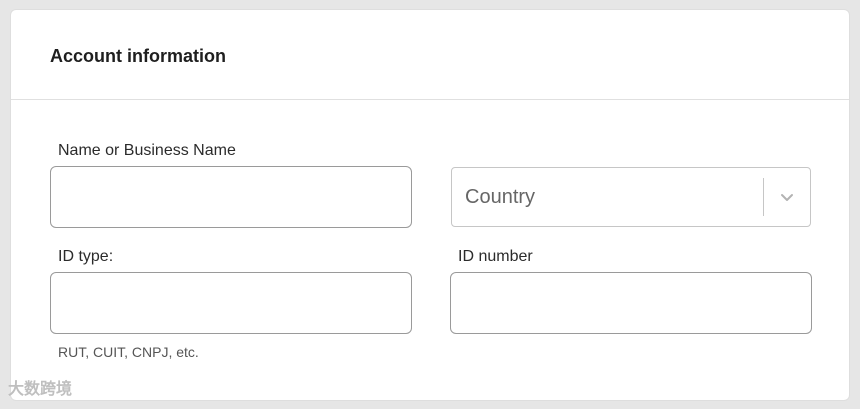 The width and height of the screenshot is (860, 409). Describe the element at coordinates (86, 256) in the screenshot. I see `id-type-label: ID type:` at that location.